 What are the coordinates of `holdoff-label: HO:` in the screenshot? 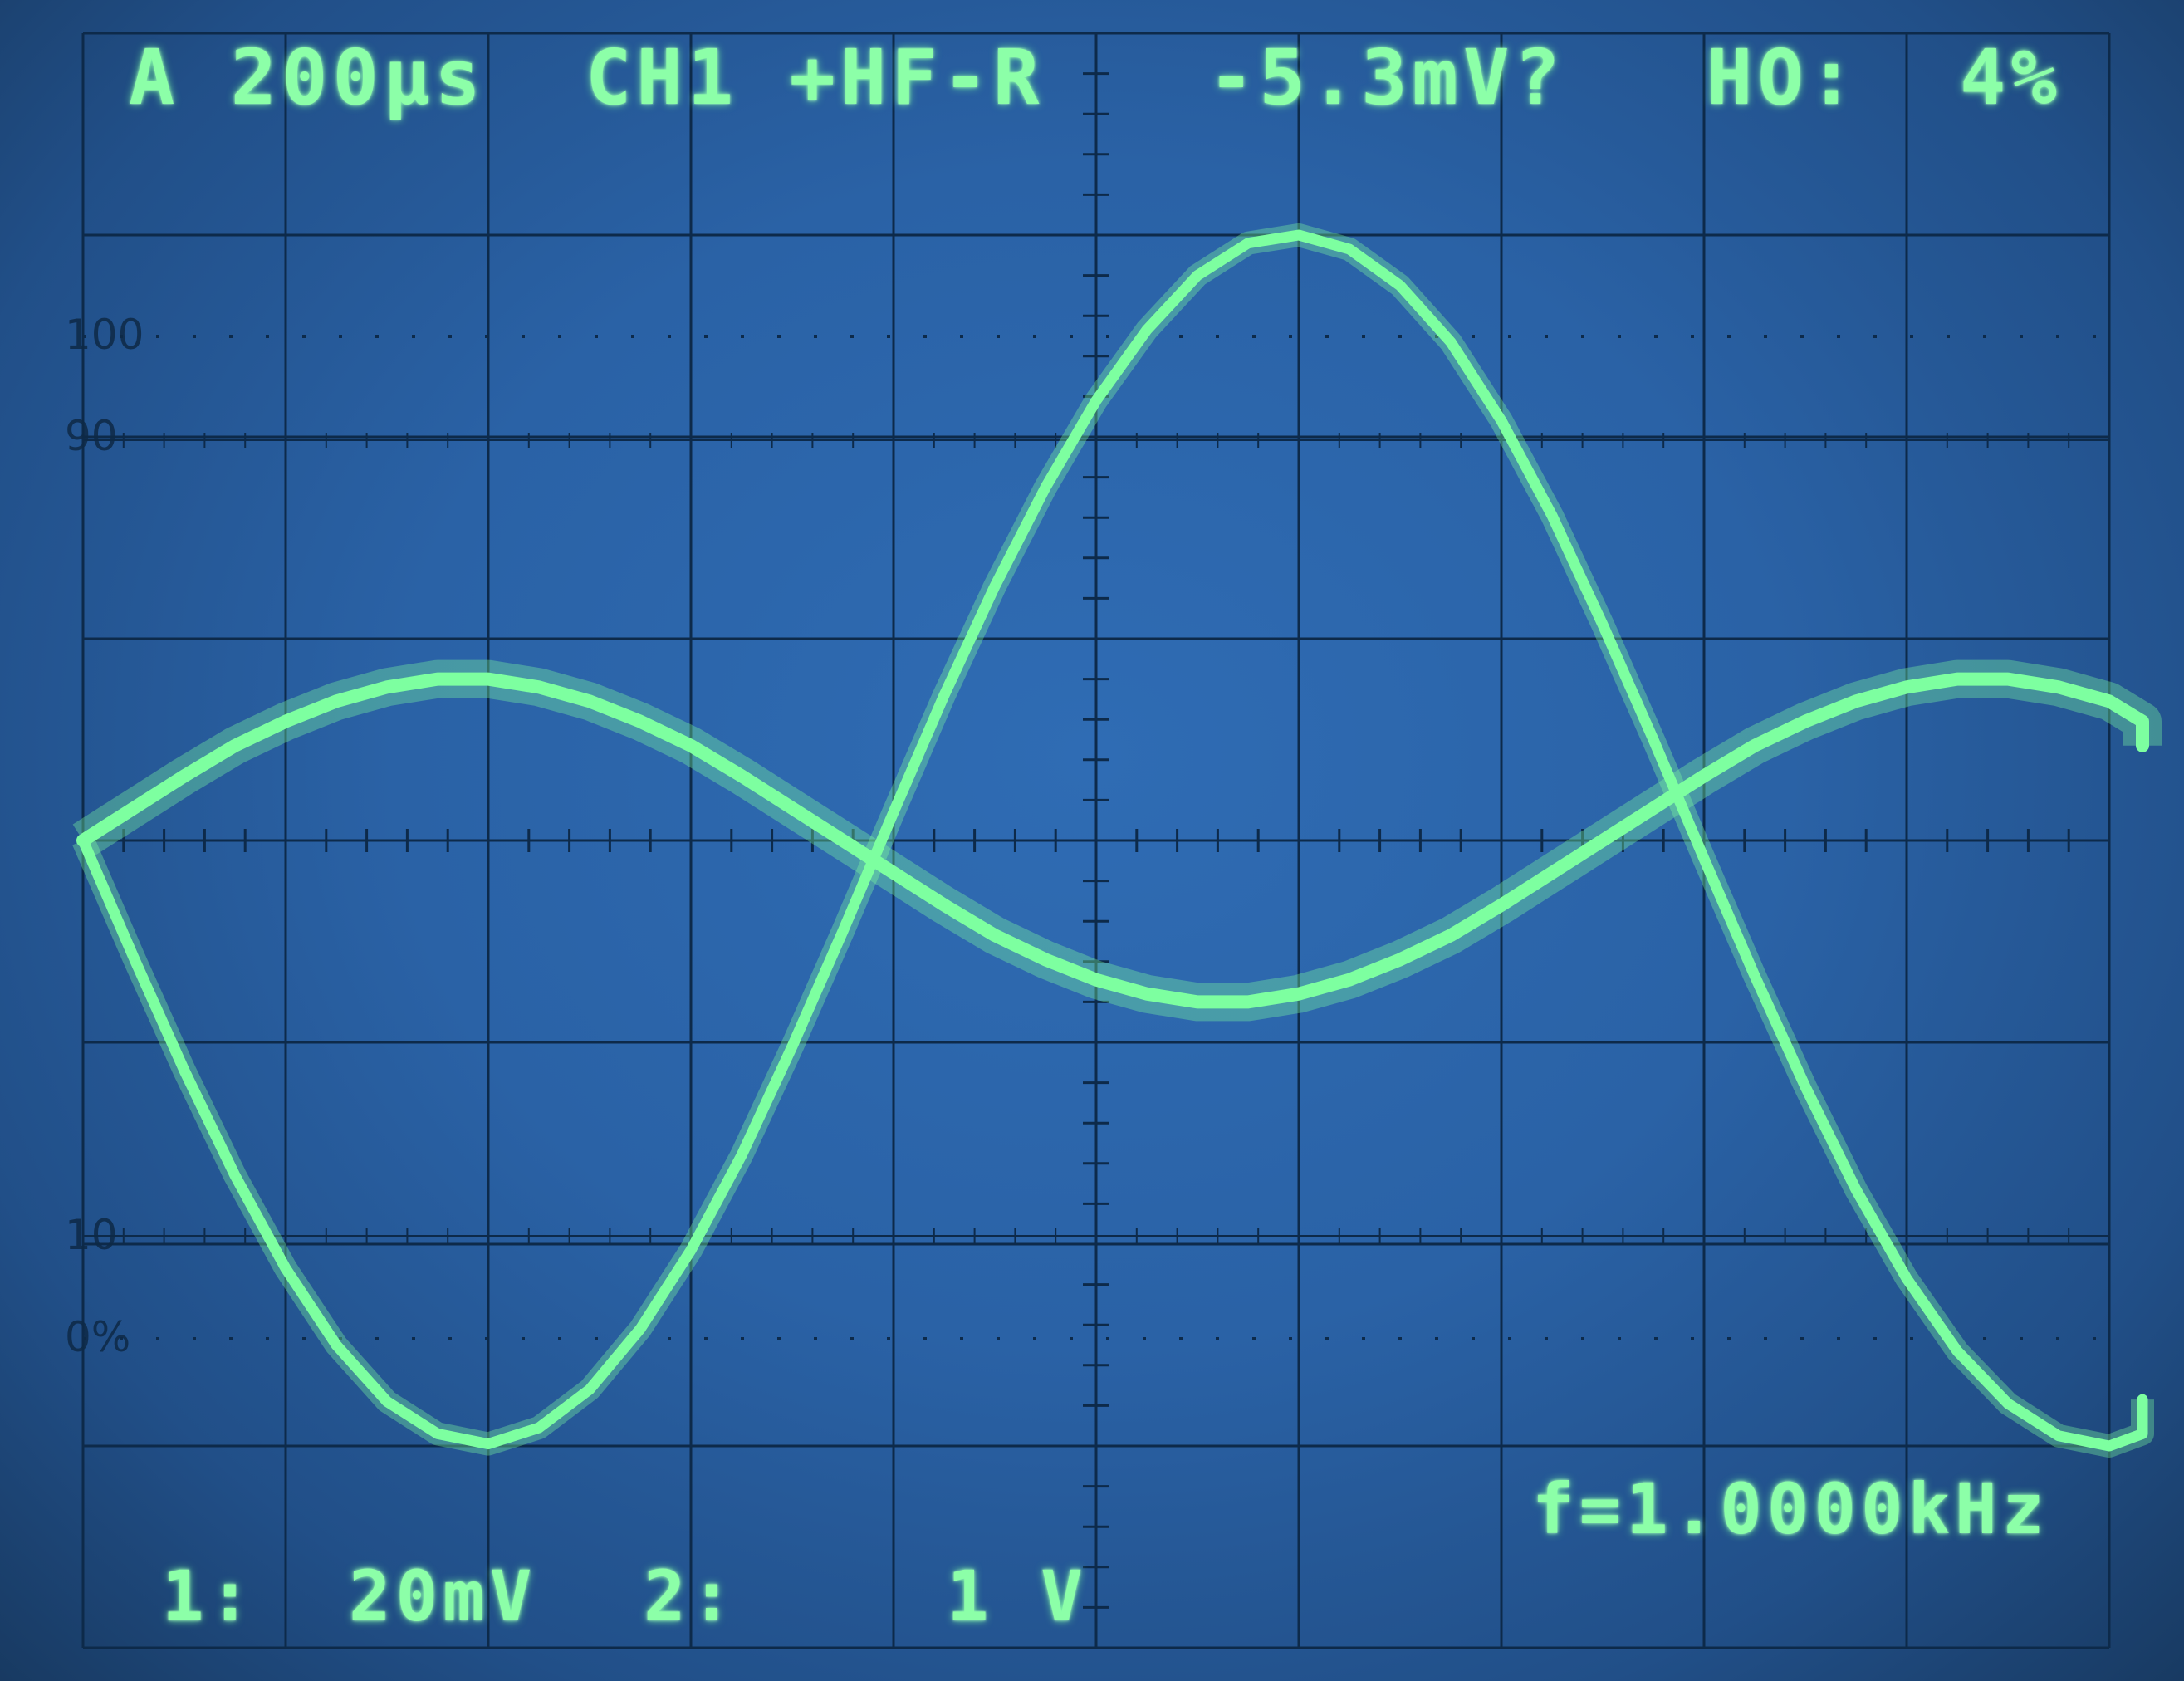 It's located at (1783, 78).